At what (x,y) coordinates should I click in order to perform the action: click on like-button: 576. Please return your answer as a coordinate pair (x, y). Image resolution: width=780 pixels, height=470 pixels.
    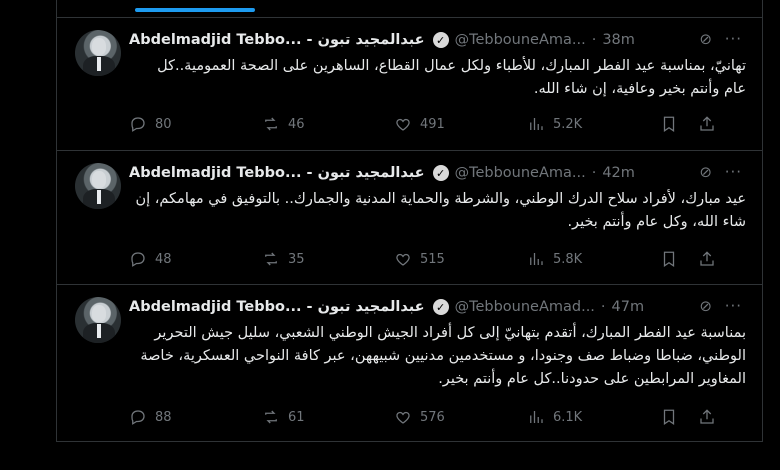
    Looking at the image, I should click on (460, 417).